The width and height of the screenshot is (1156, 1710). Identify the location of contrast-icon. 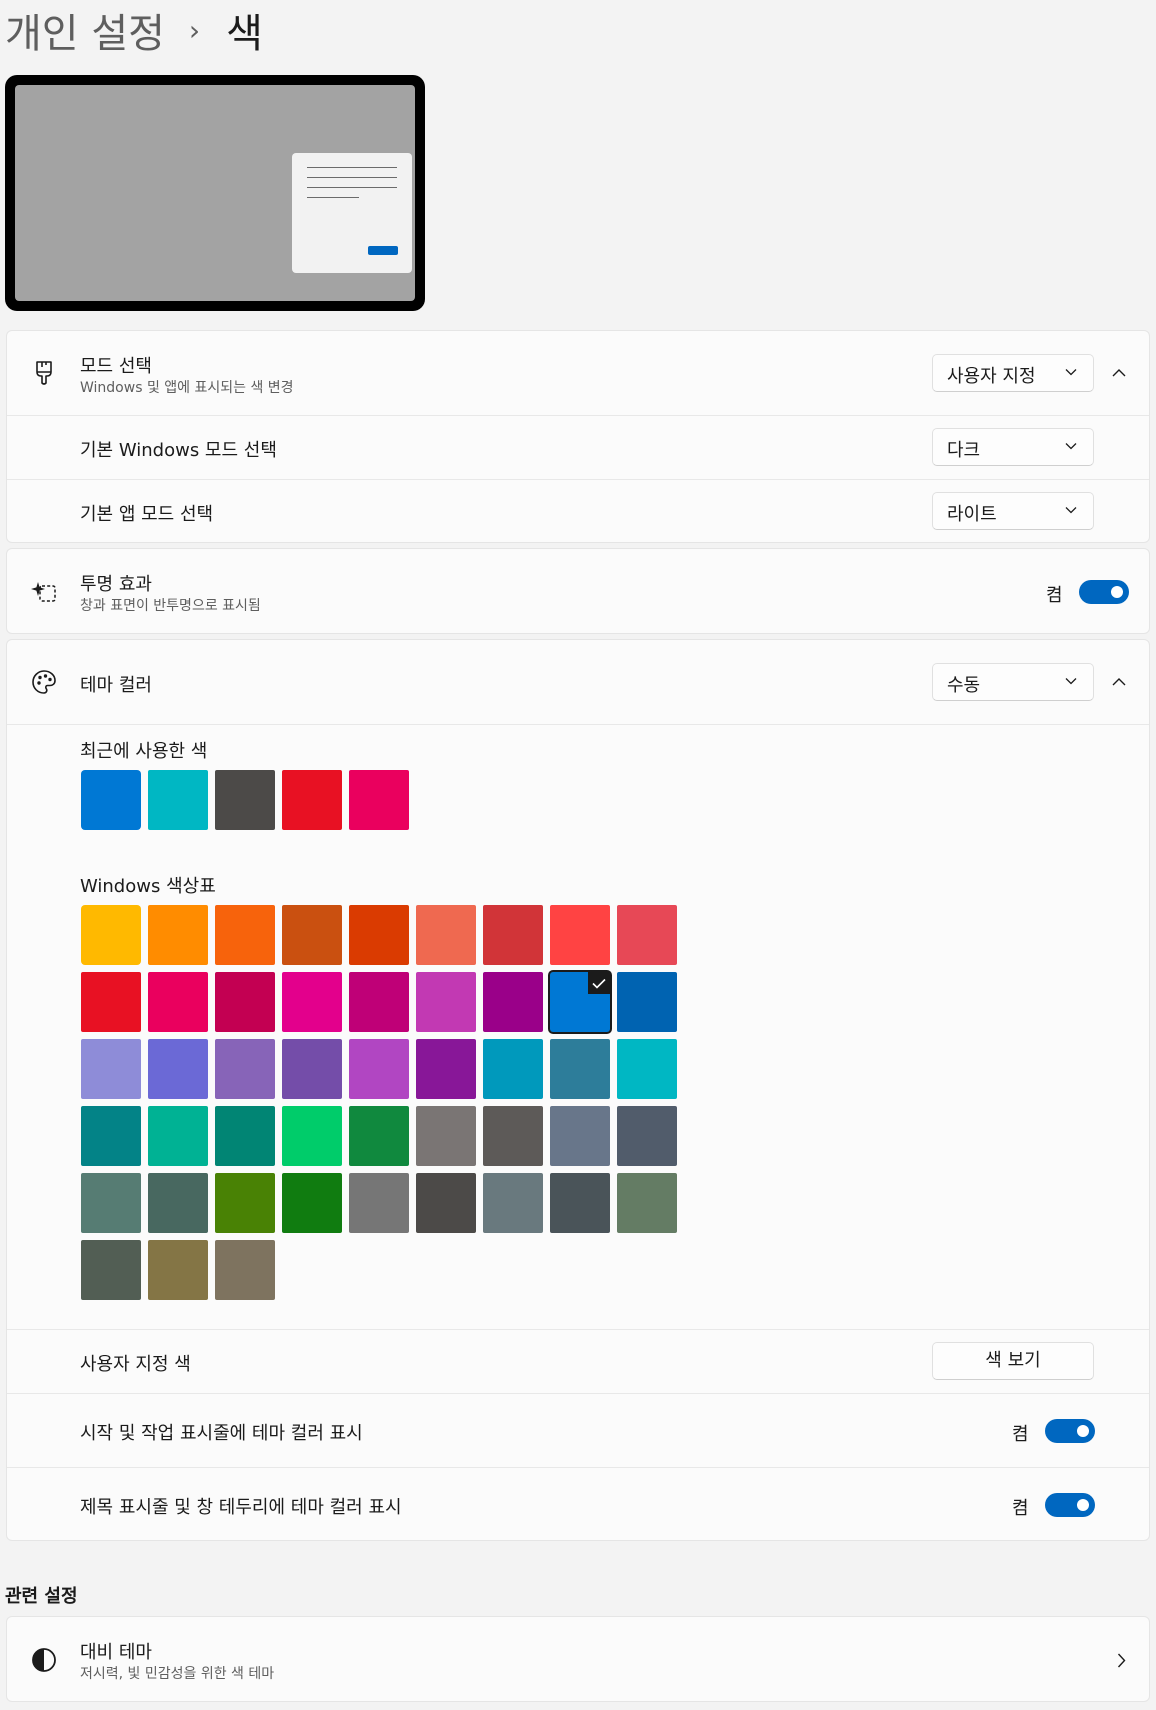
(44, 1660).